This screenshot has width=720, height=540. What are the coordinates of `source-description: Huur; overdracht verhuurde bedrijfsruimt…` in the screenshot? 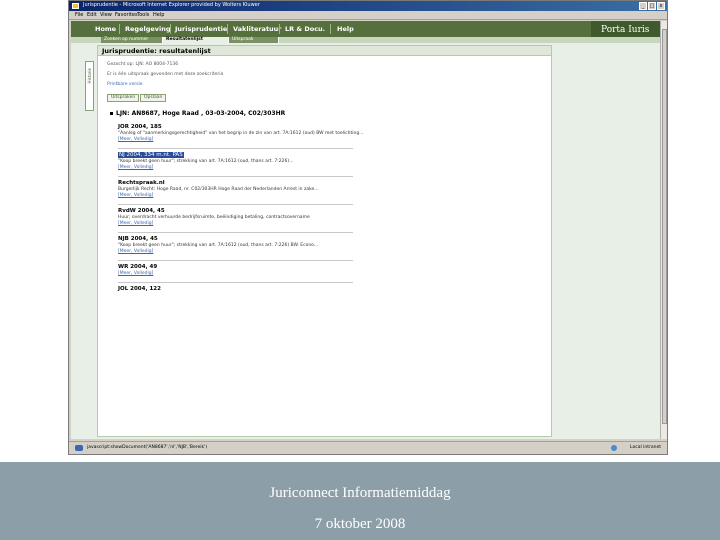 It's located at (214, 217).